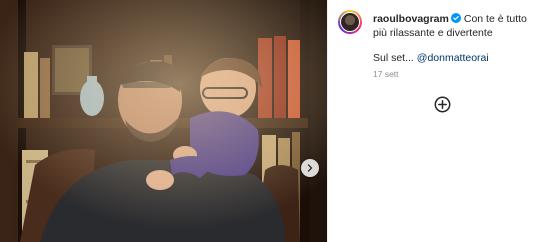  Describe the element at coordinates (411, 19) in the screenshot. I see `username-link: raoulbovagram` at that location.